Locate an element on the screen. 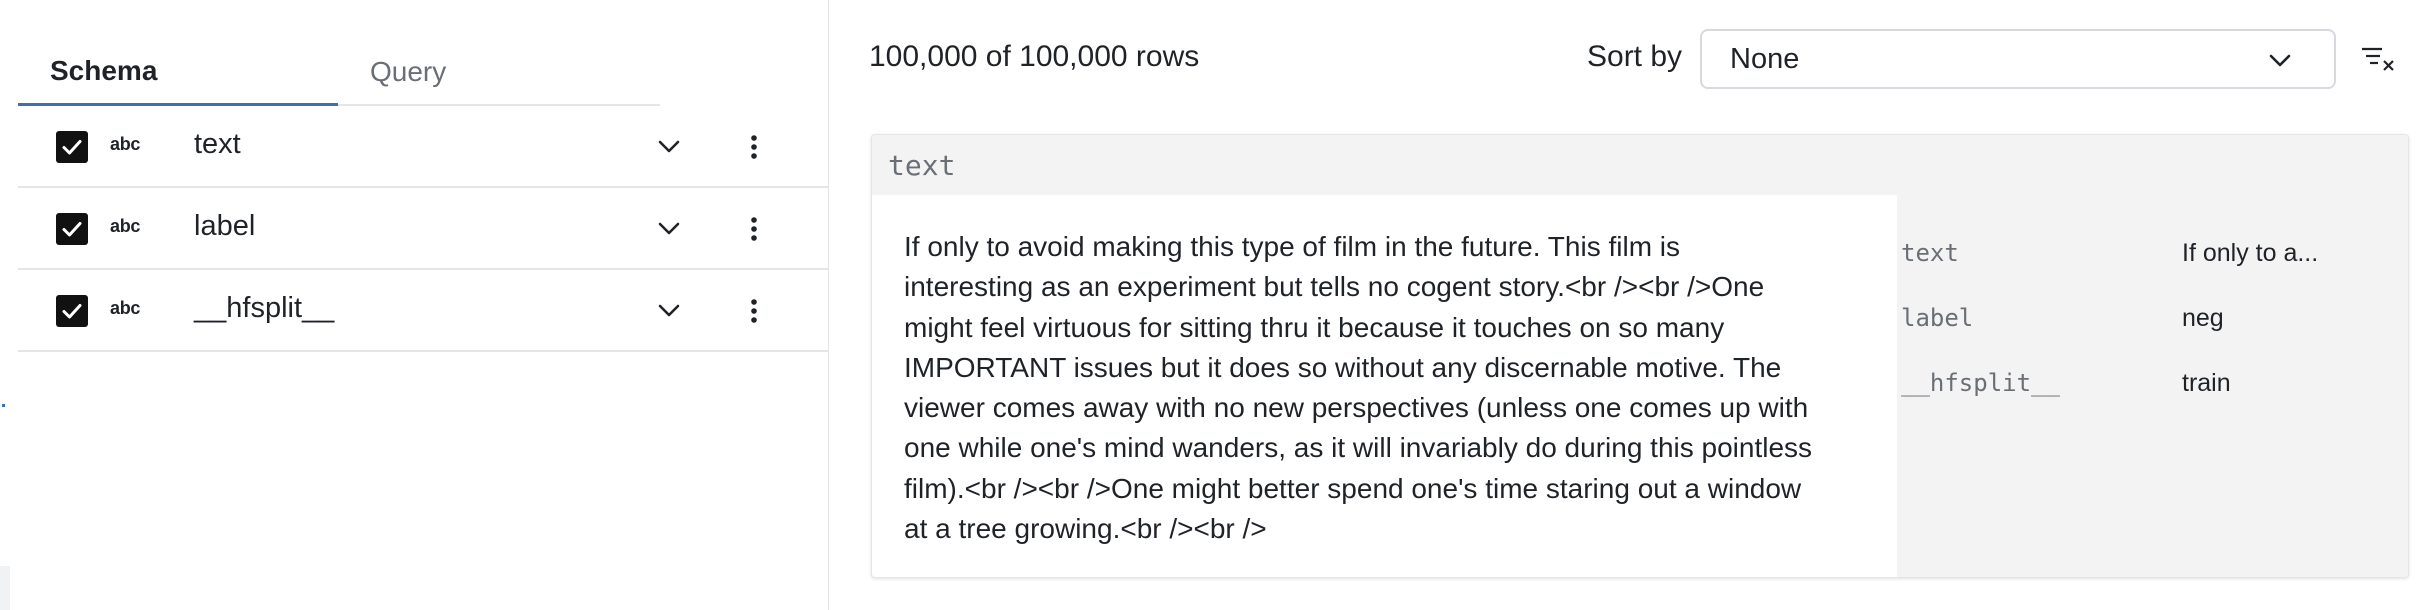  scrollbar-stub is located at coordinates (5, 588).